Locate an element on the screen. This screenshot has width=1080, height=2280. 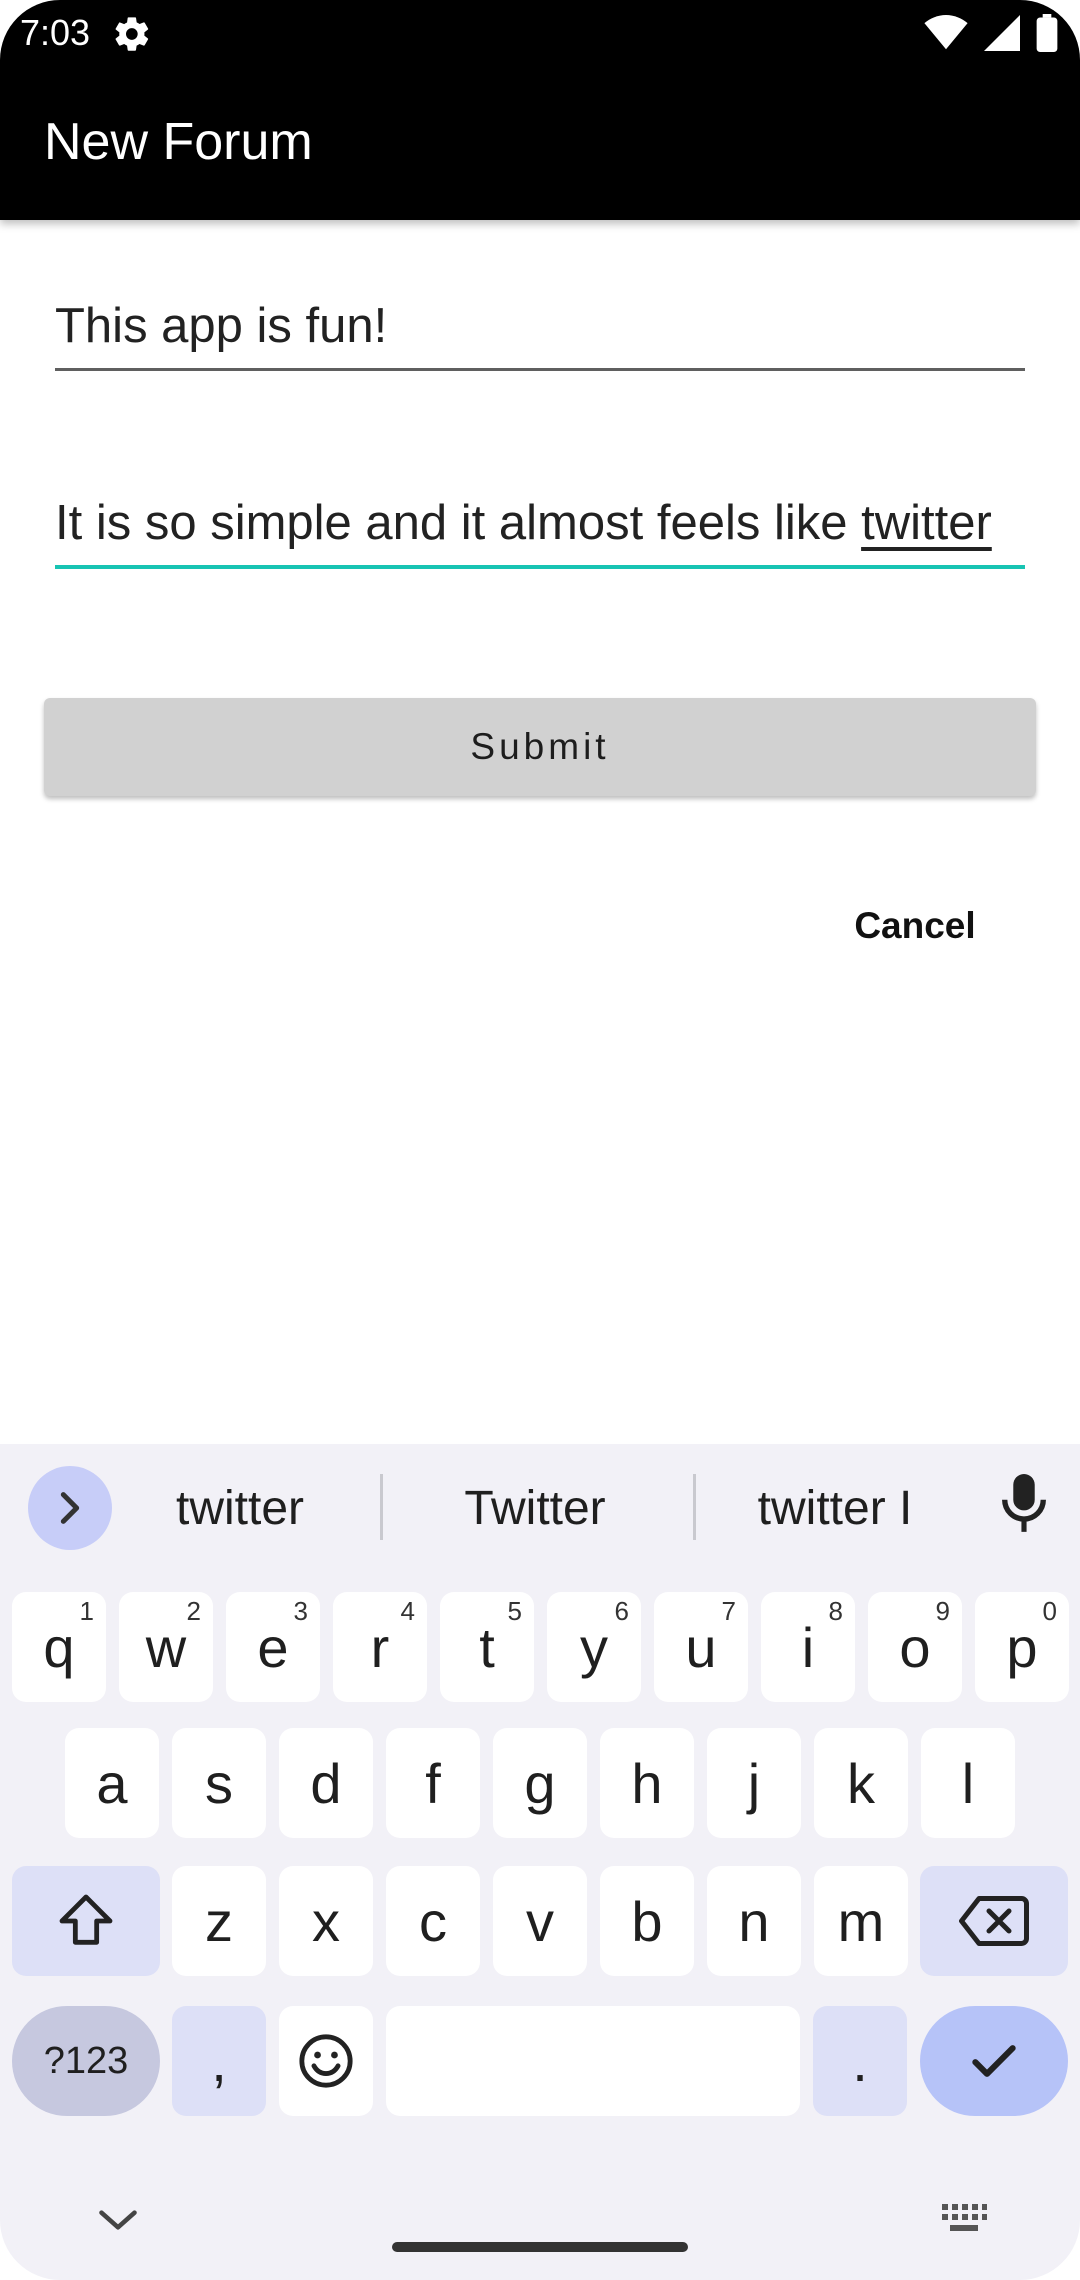
comma-key: , is located at coordinates (219, 2061).